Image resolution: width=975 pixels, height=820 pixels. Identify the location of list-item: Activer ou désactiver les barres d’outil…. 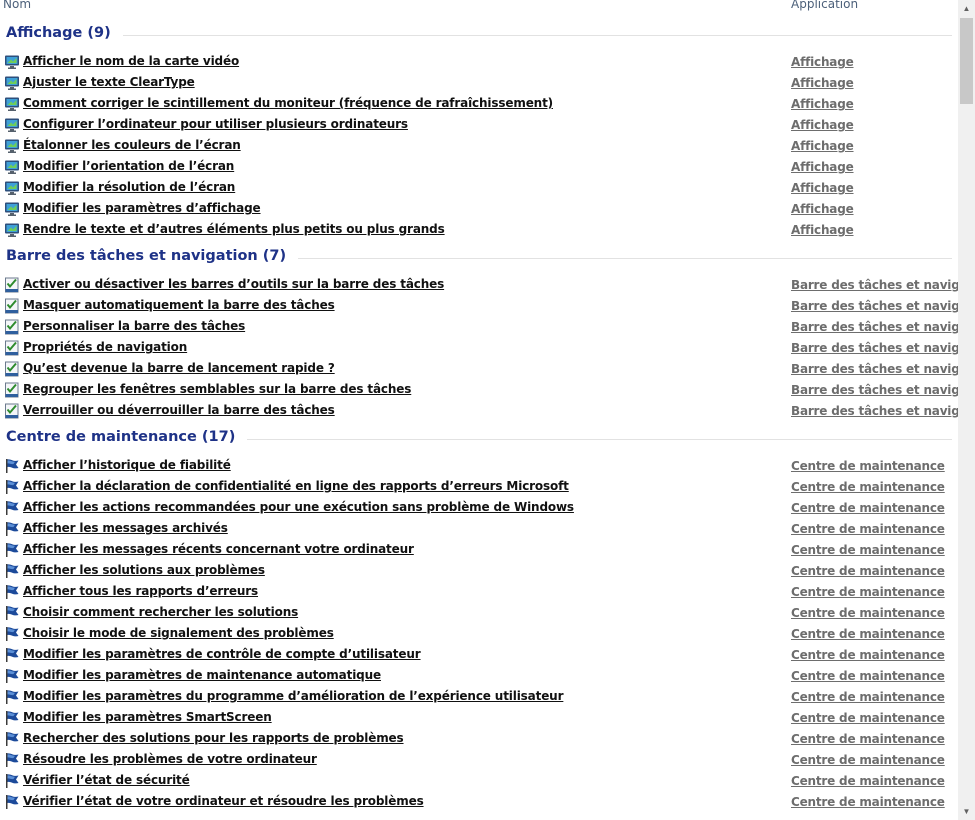
(479, 285).